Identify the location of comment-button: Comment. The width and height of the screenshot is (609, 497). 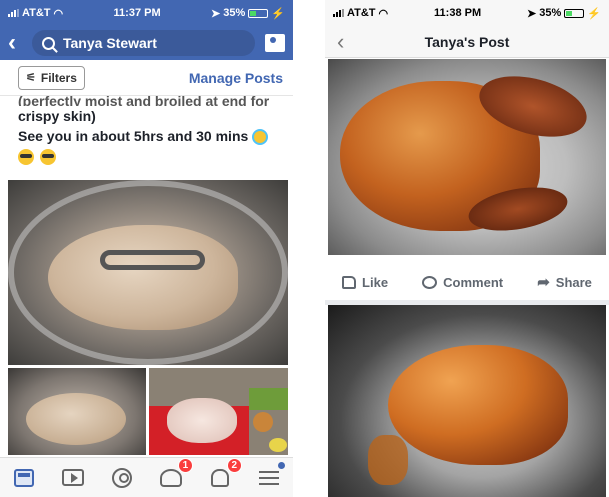
(462, 282).